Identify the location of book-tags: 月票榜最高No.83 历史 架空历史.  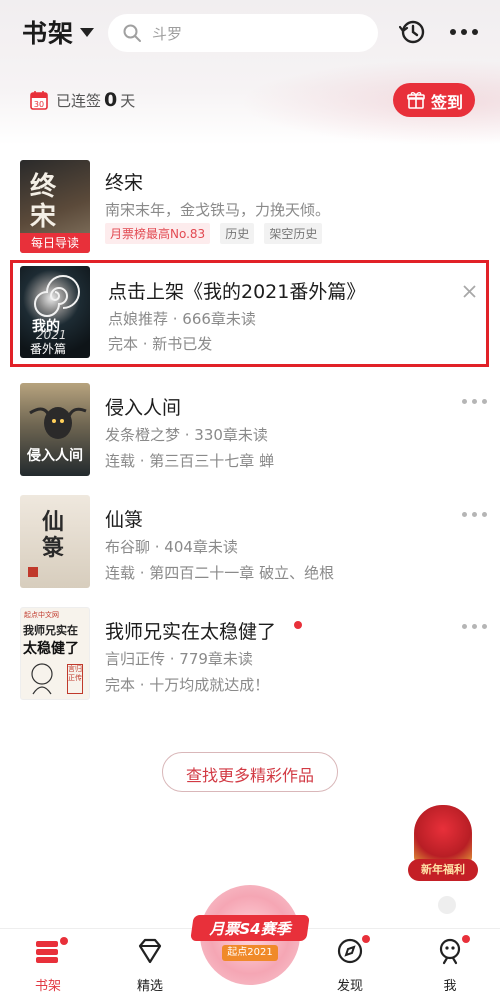
(216, 233).